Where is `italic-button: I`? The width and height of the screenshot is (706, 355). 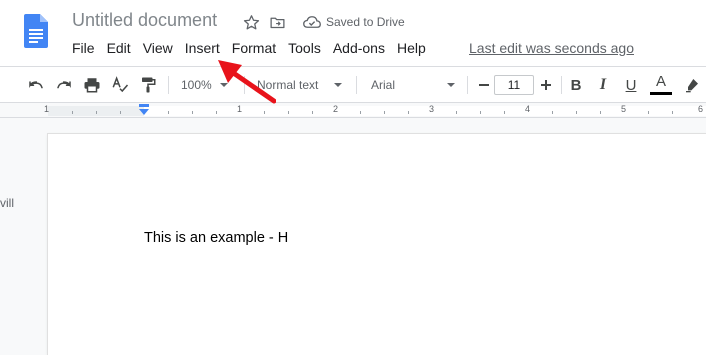 italic-button: I is located at coordinates (603, 85).